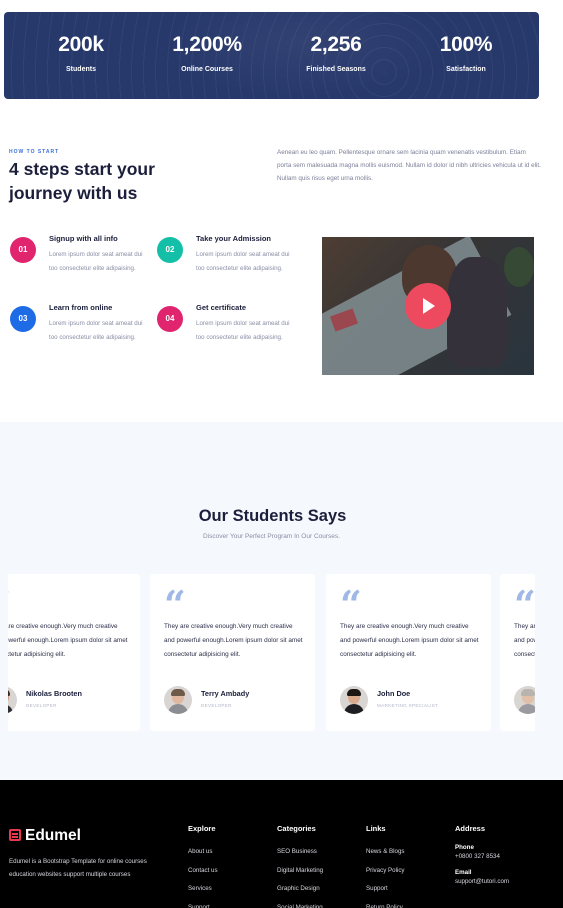 Image resolution: width=563 pixels, height=908 pixels. What do you see at coordinates (466, 44) in the screenshot?
I see `stat-value: 100%` at bounding box center [466, 44].